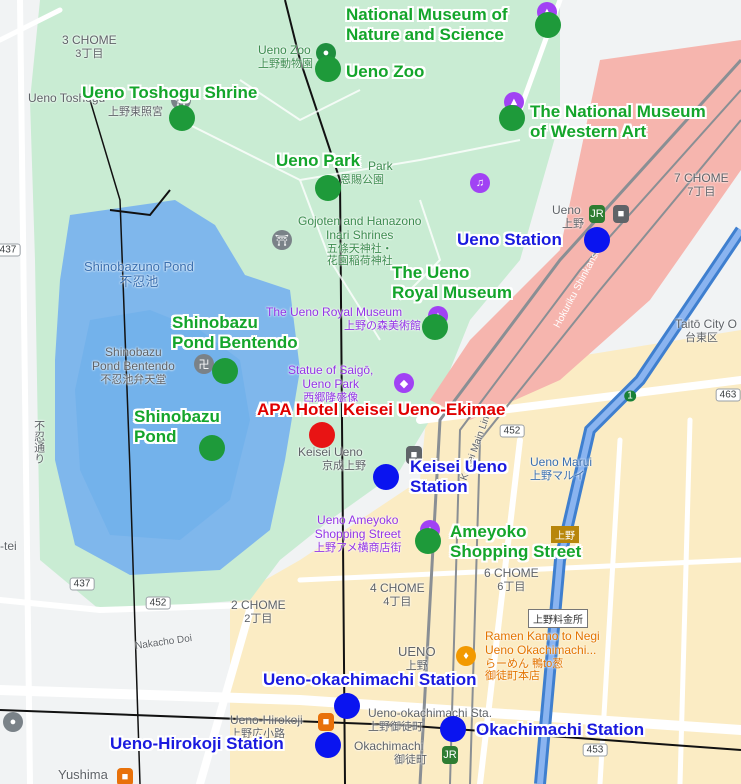 The height and width of the screenshot is (784, 741). What do you see at coordinates (452, 282) in the screenshot?
I see `label-ueno-royal-museum: The Ueno Royal Museum` at bounding box center [452, 282].